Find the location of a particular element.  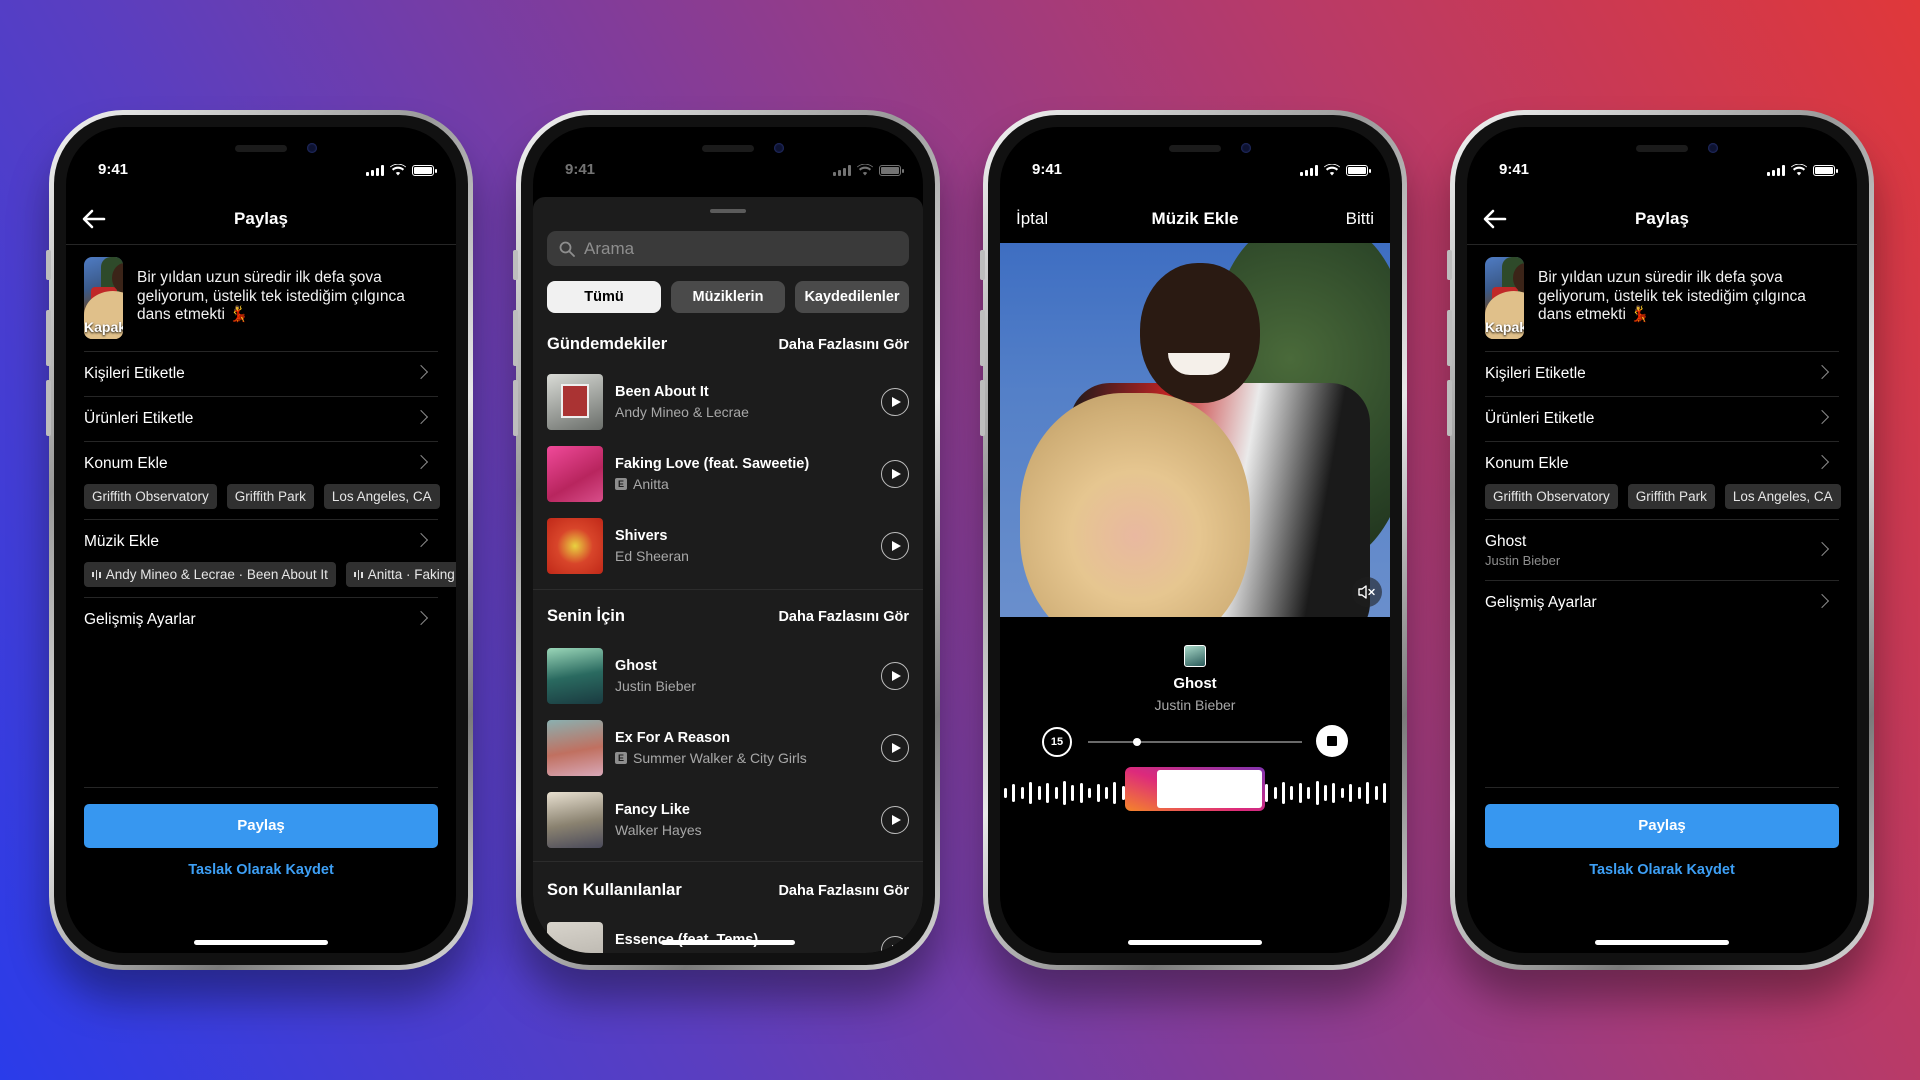

track-artist: Summer Walker & City Girls is located at coordinates (720, 758).